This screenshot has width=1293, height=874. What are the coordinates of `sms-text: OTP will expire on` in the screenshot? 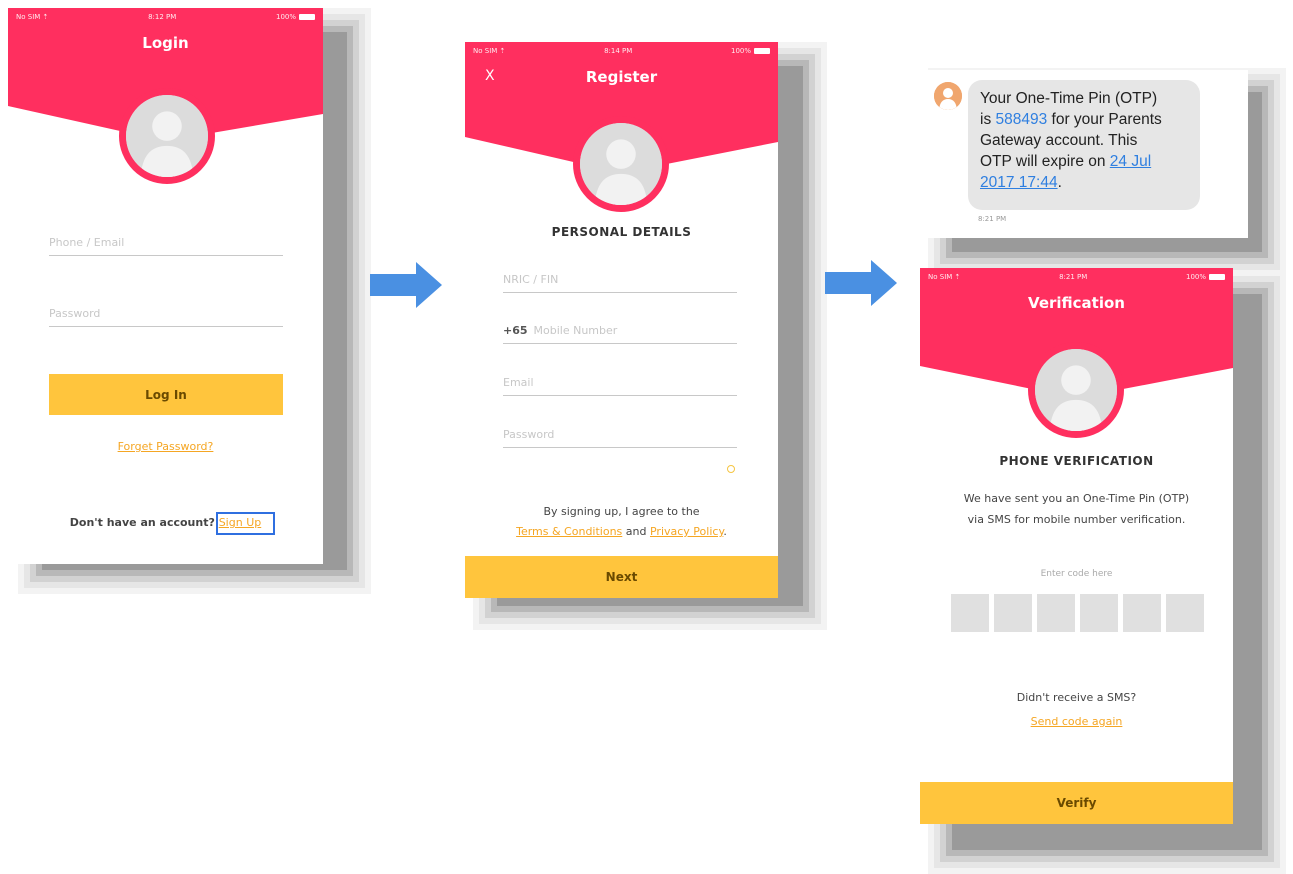 It's located at (1045, 161).